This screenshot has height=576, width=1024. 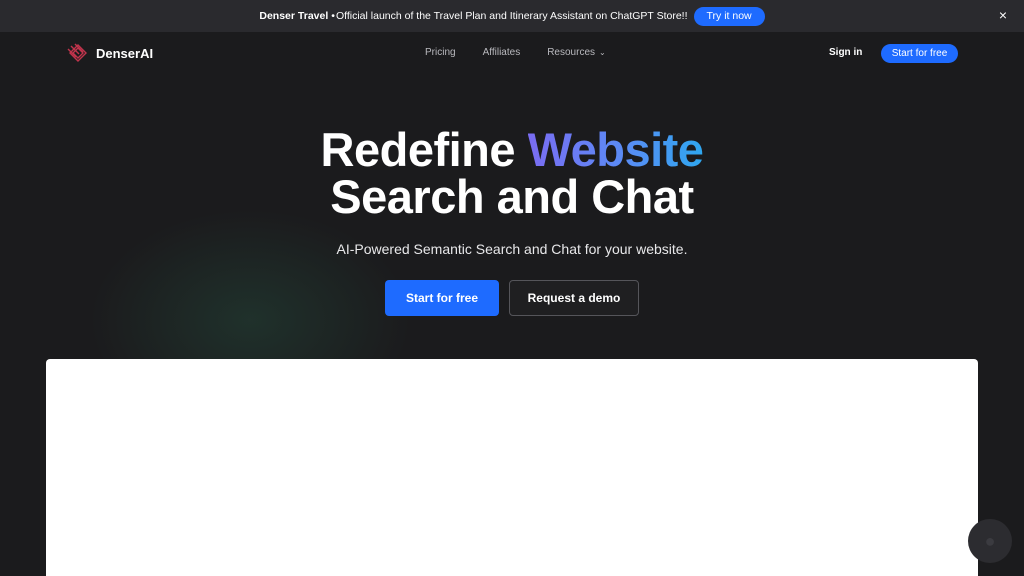 I want to click on nav-affiliates-label: Affiliates, so click(x=501, y=52).